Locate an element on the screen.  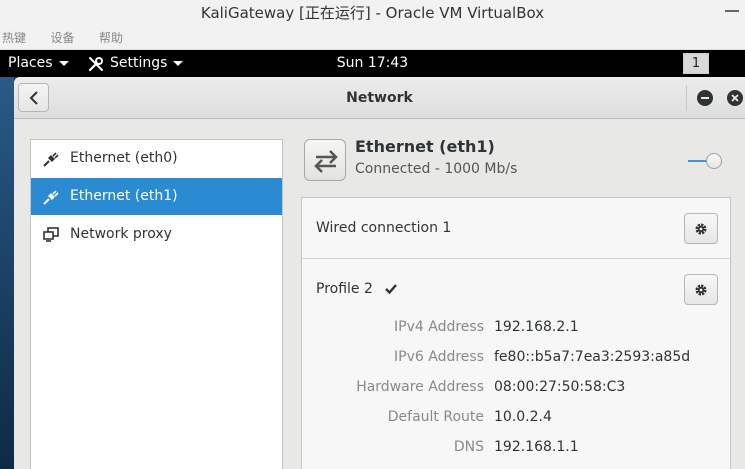
hardware-address-label: Hardware Address is located at coordinates (420, 387).